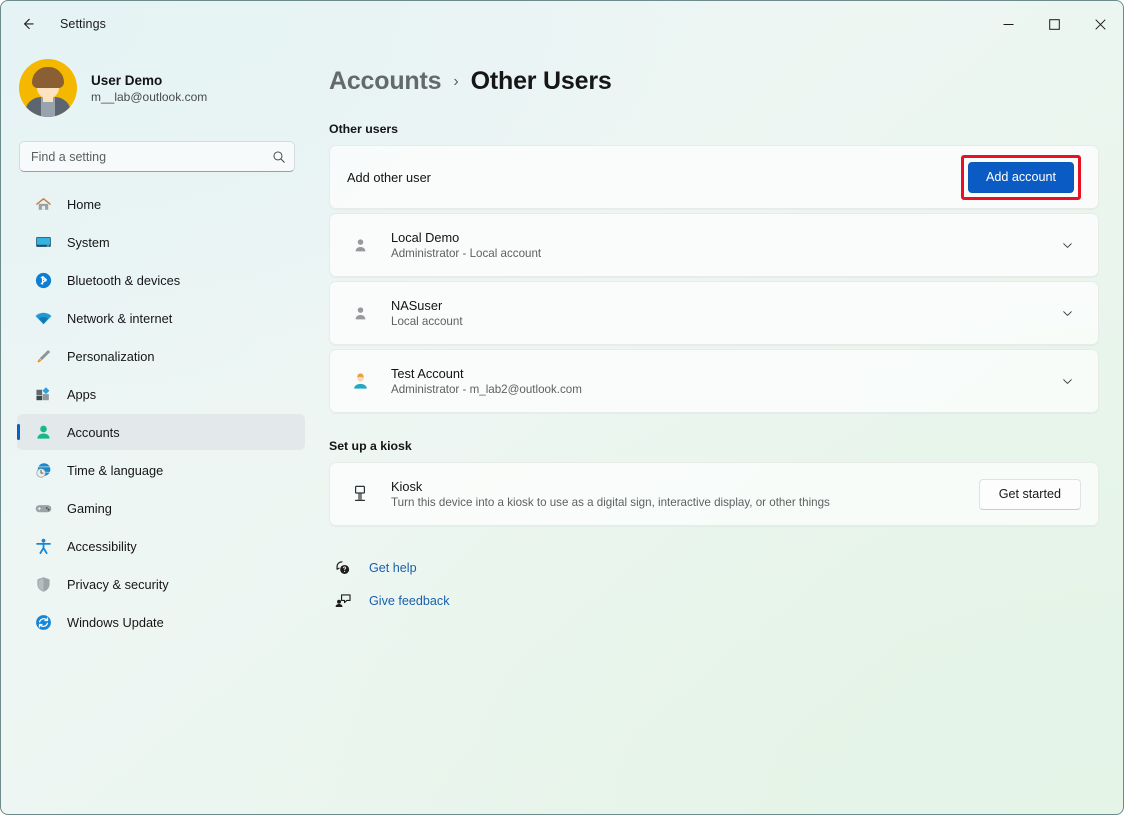 This screenshot has width=1124, height=815. What do you see at coordinates (716, 584) in the screenshot?
I see `footer-links: Get help Give feedback` at bounding box center [716, 584].